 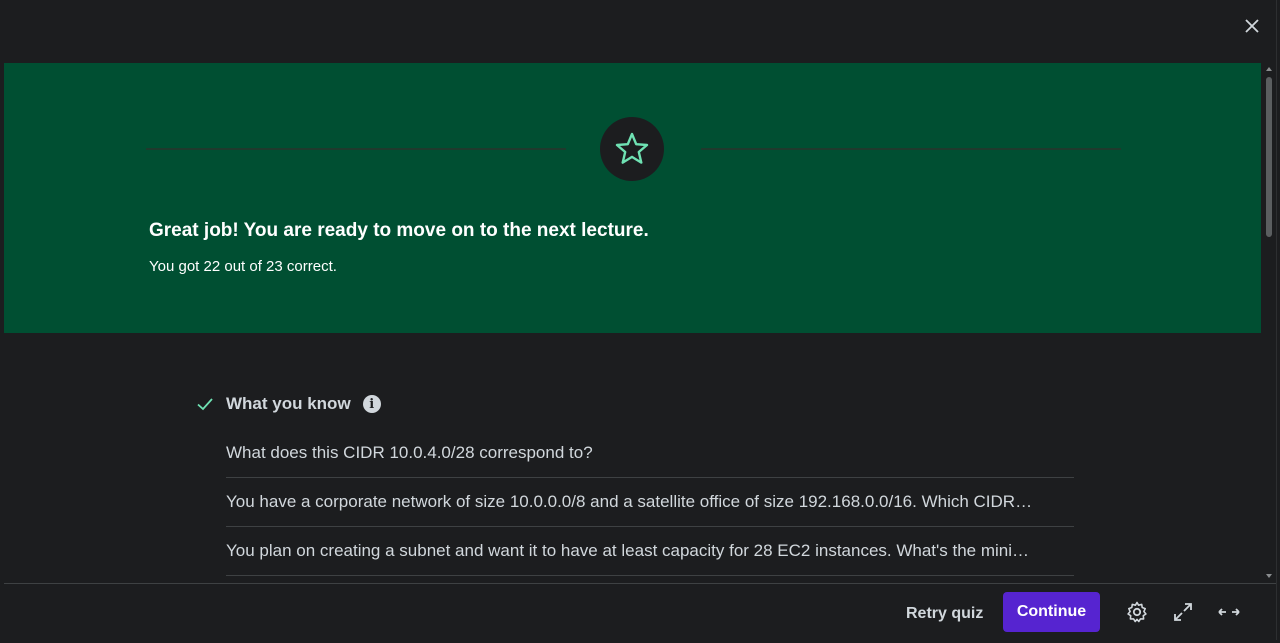 I want to click on star-icon, so click(x=632, y=148).